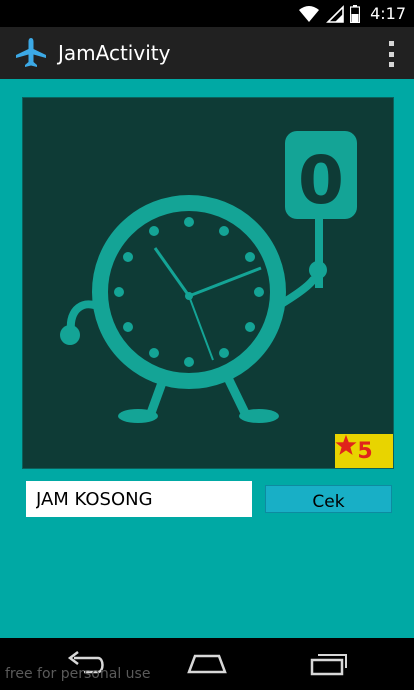 Image resolution: width=414 pixels, height=690 pixels. I want to click on action-bar: JamActivity, so click(207, 53).